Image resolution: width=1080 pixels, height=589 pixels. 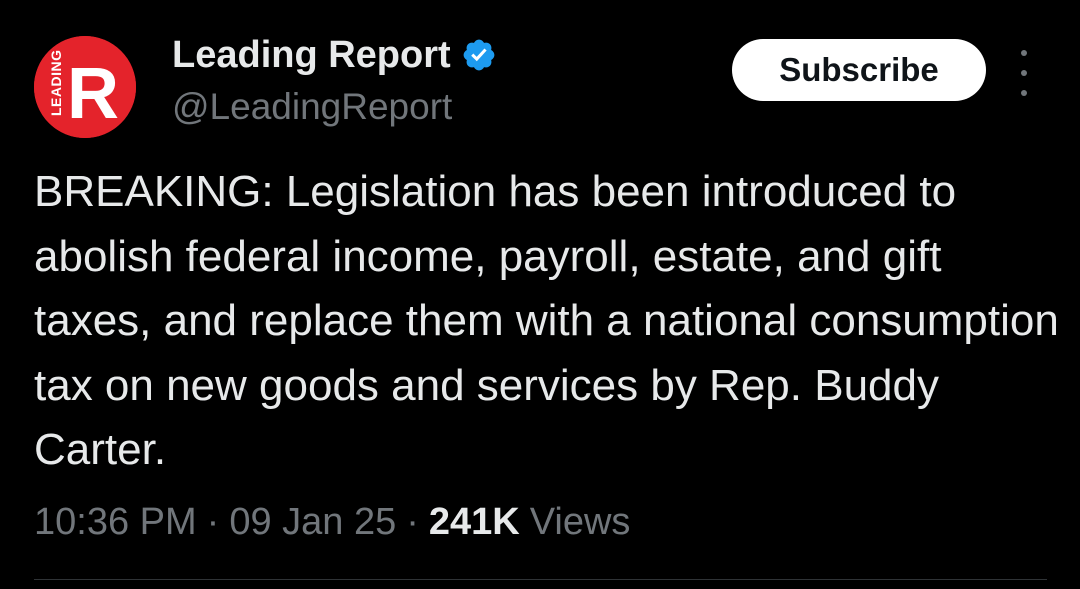 I want to click on tweet-meta: 10:36 PM · 09 Jan 25 · 241K Views, so click(x=332, y=522).